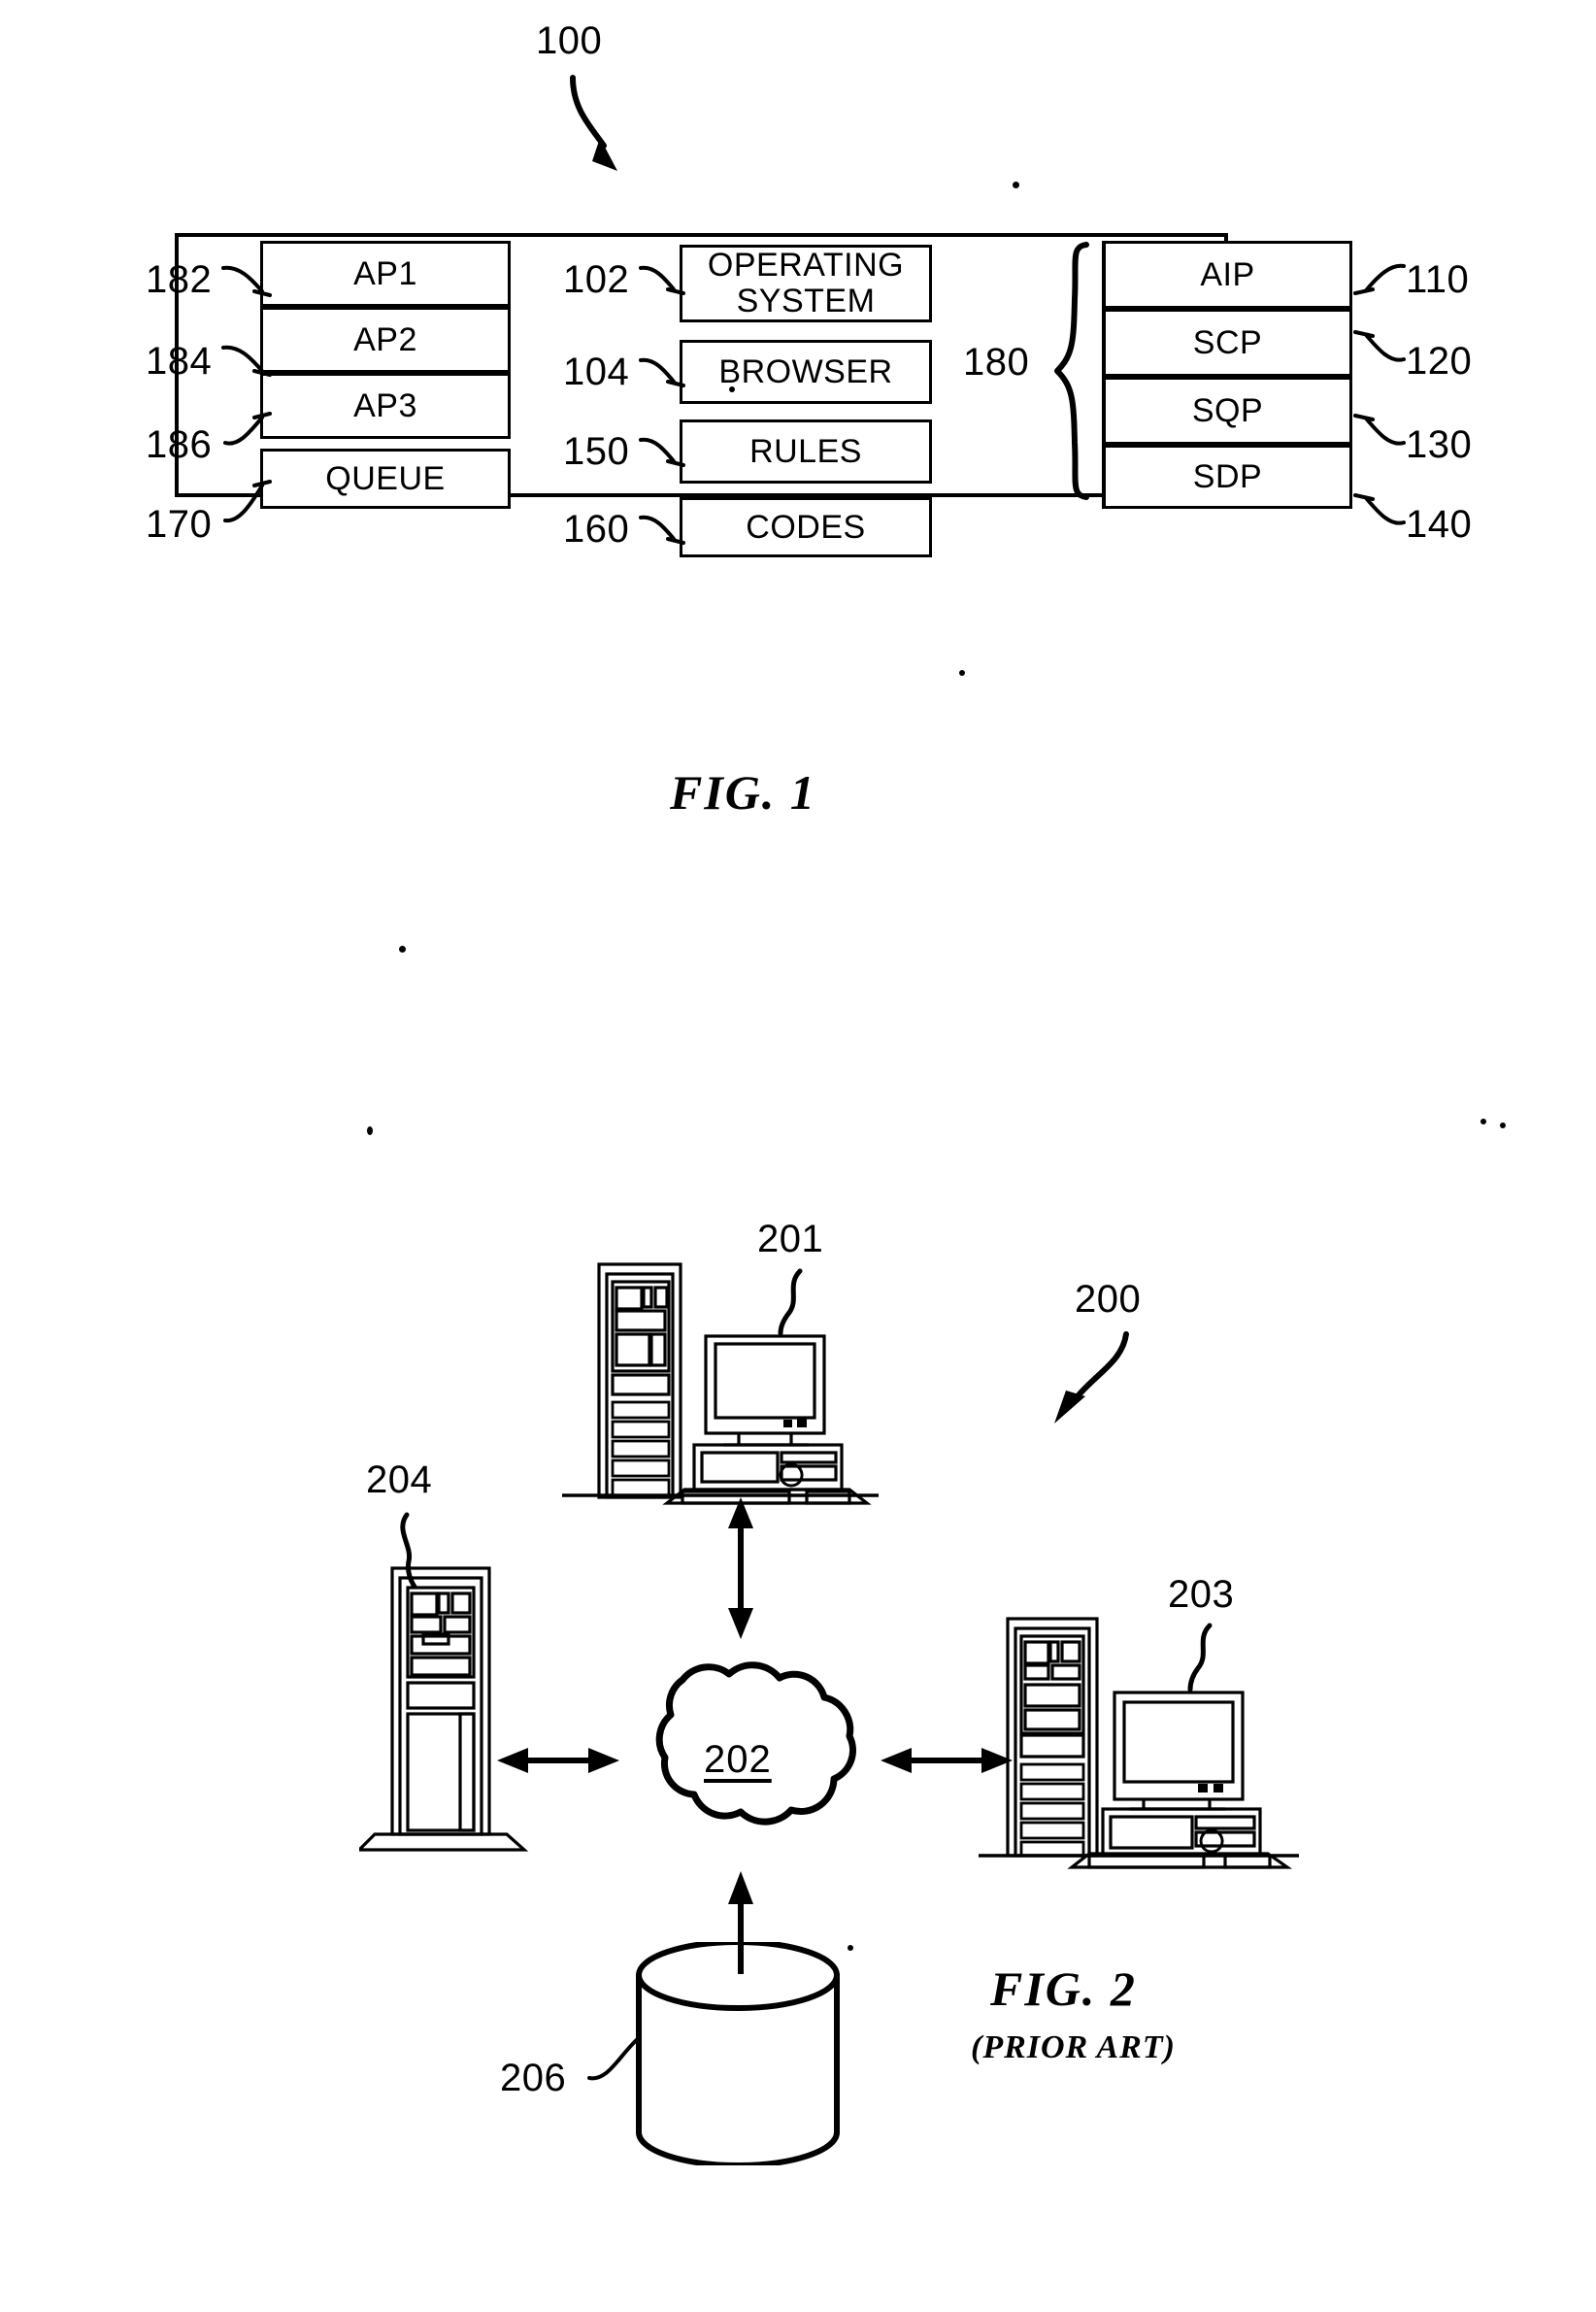 The width and height of the screenshot is (1596, 2312). I want to click on fig1-cell-ap3-label: AP3, so click(385, 405).